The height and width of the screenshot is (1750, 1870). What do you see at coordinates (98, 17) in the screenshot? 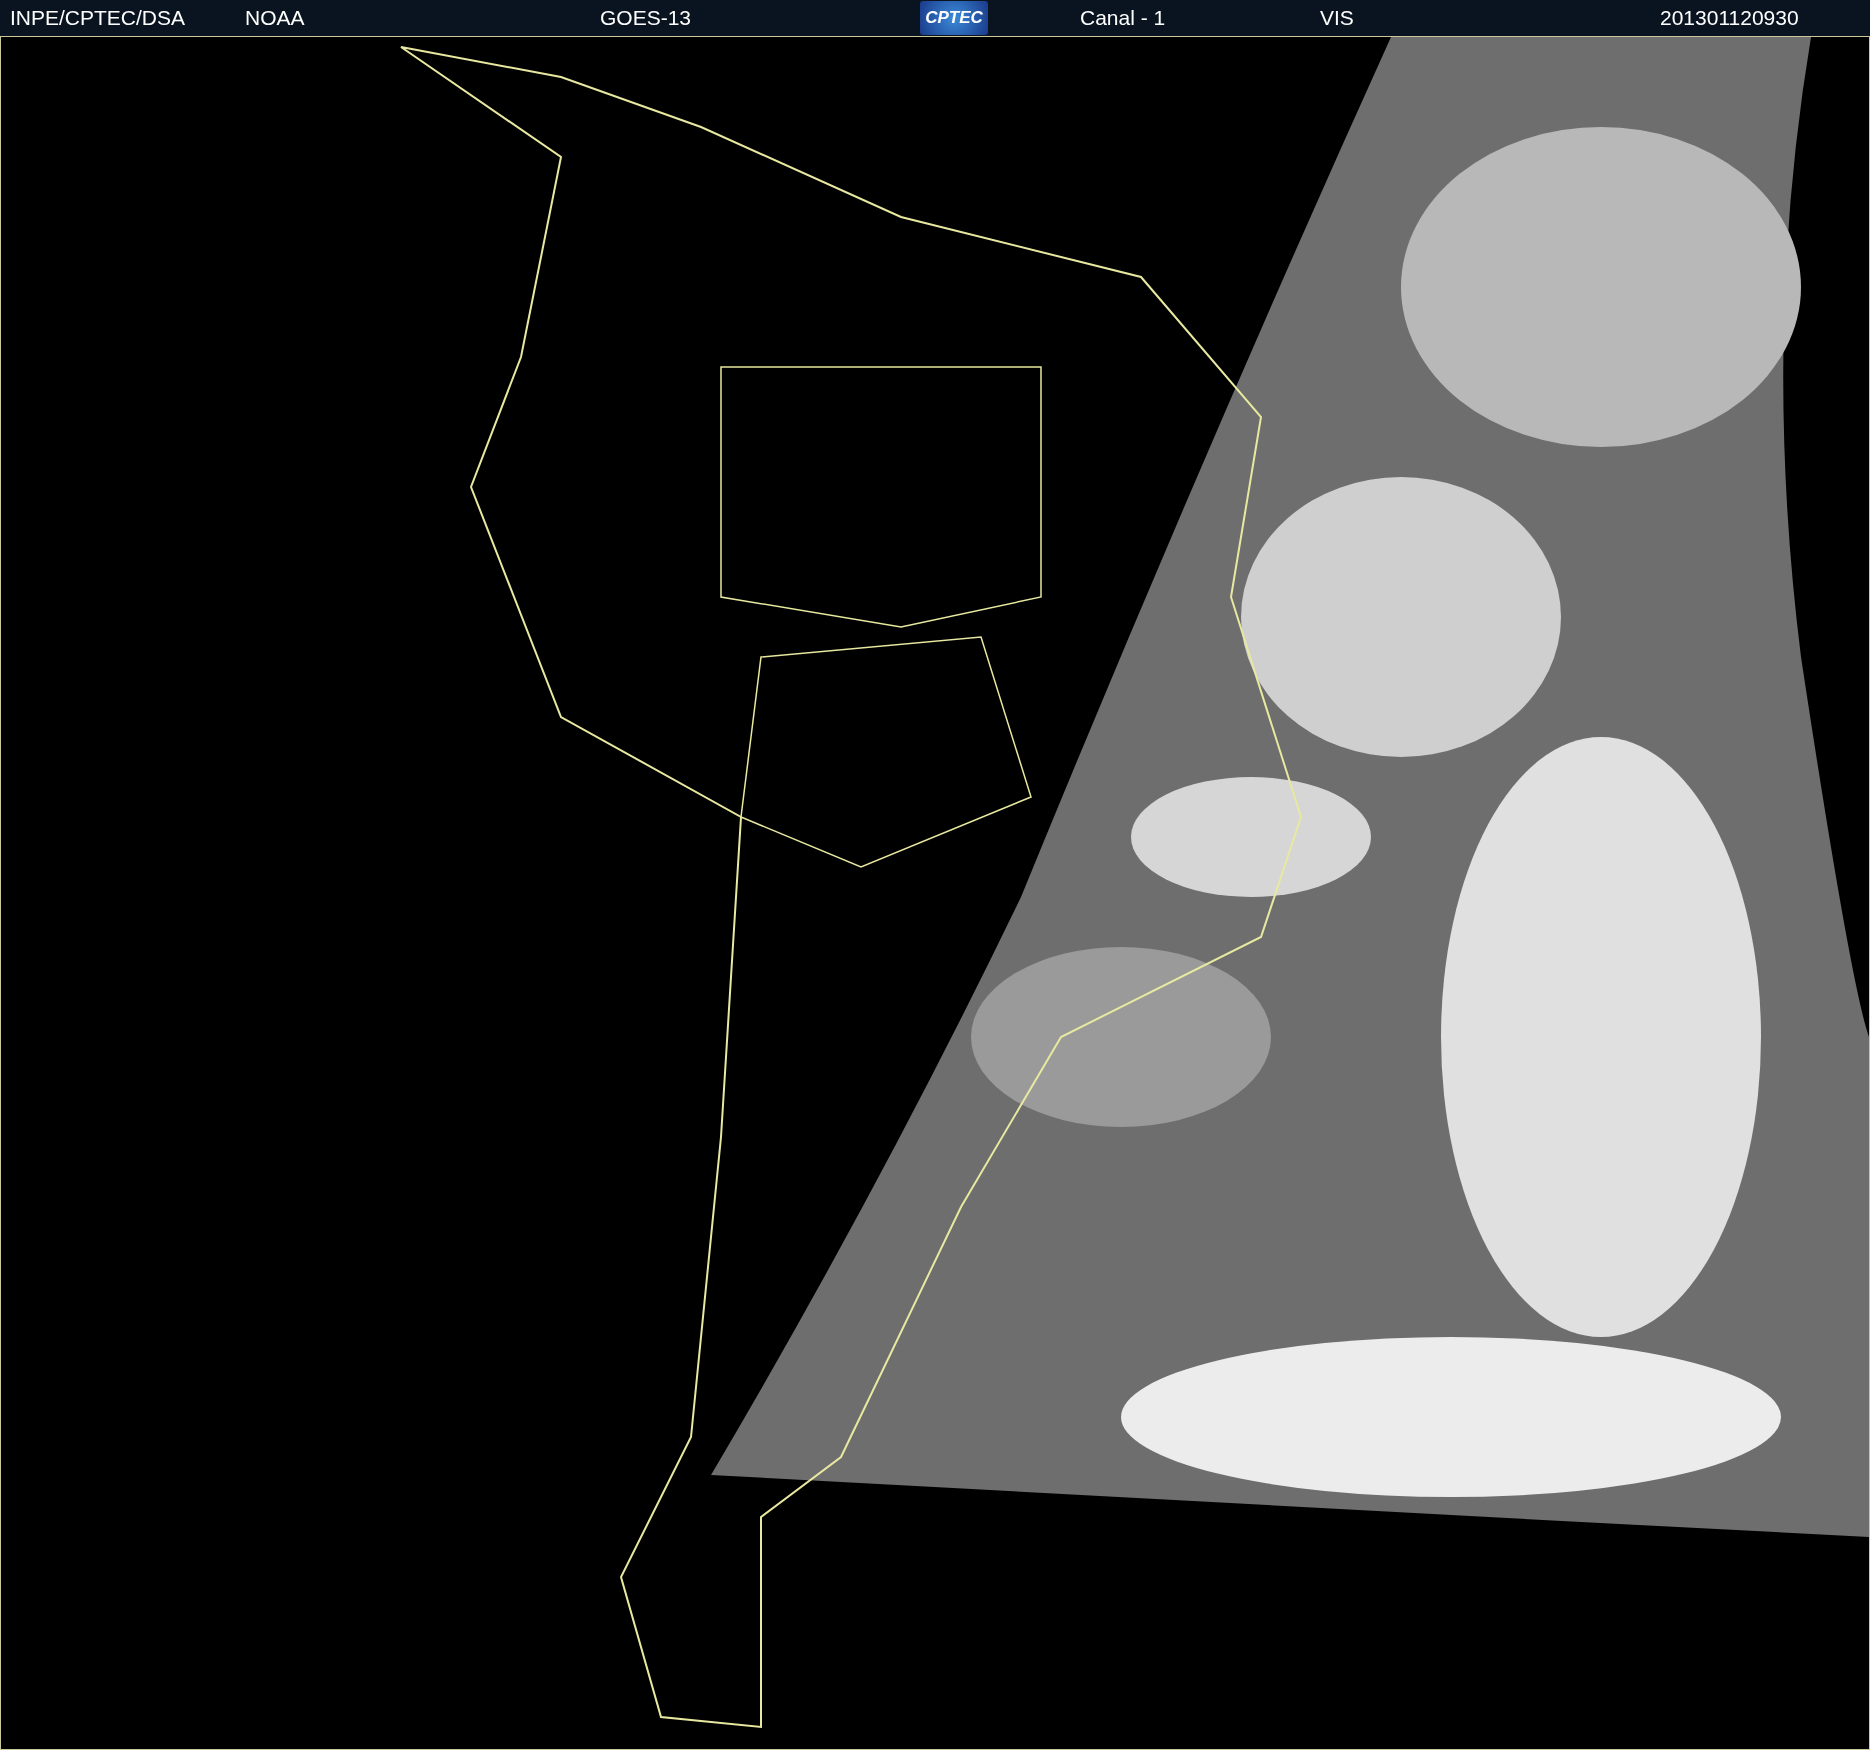
I see `header-text: INPE/CPTEC/DSA` at bounding box center [98, 17].